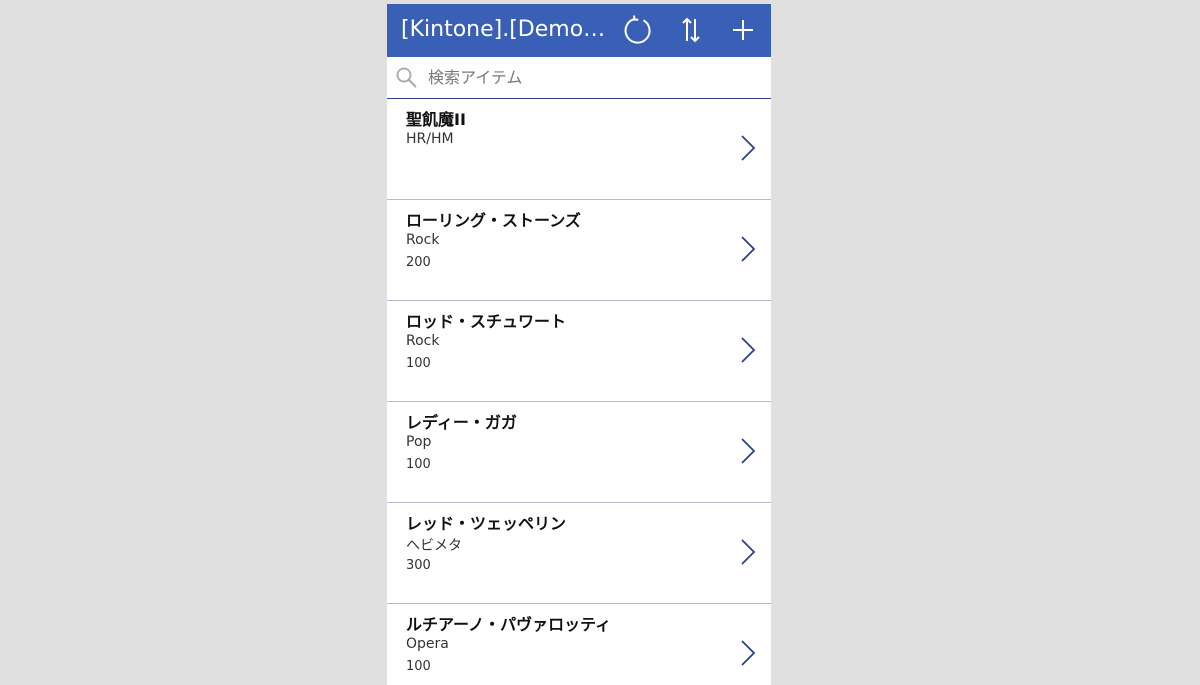  What do you see at coordinates (461, 422) in the screenshot?
I see `item-title: レディー・ガガ` at bounding box center [461, 422].